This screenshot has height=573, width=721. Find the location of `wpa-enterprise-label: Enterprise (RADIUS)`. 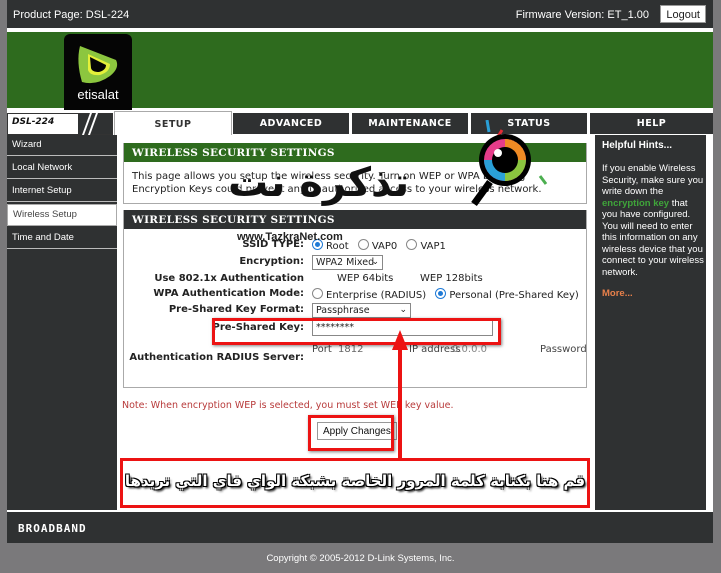

wpa-enterprise-label: Enterprise (RADIUS) is located at coordinates (376, 295).